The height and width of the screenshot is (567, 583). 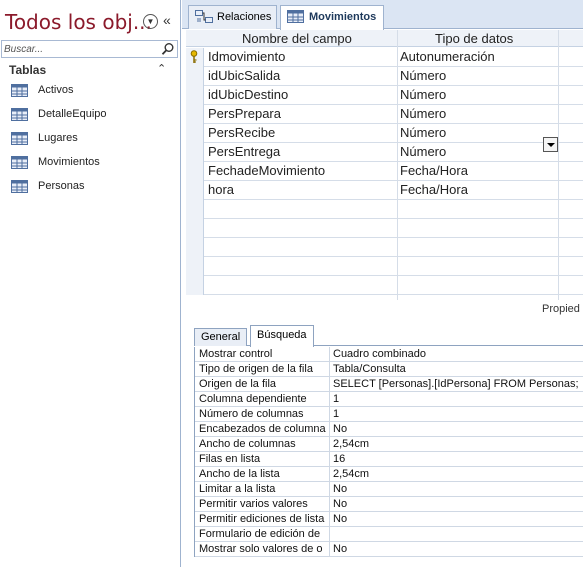 What do you see at coordinates (384, 95) in the screenshot?
I see `table-row: idUbicDestino Número` at bounding box center [384, 95].